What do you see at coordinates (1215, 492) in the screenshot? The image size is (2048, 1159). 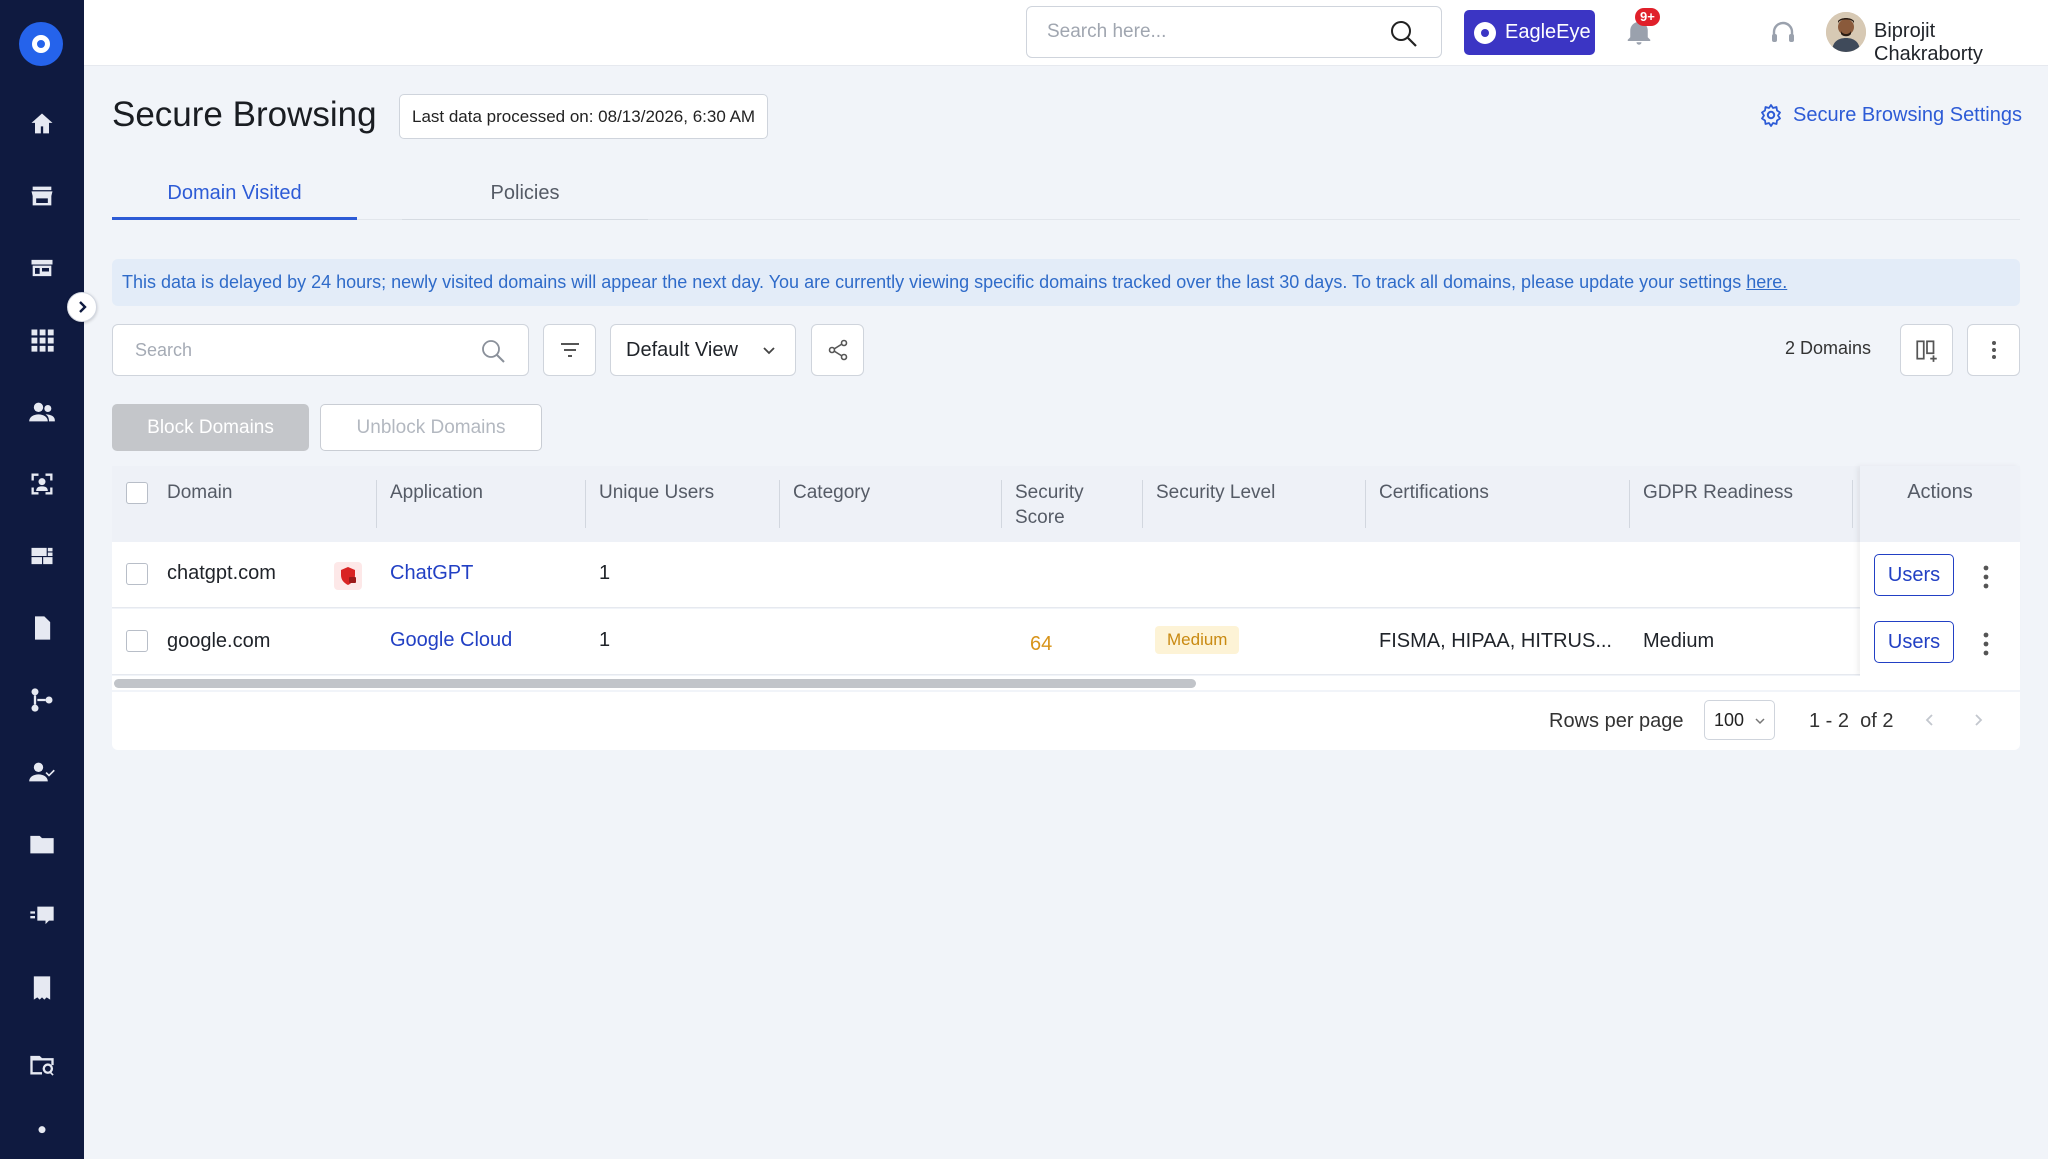 I see `column-security-level: Security Level` at bounding box center [1215, 492].